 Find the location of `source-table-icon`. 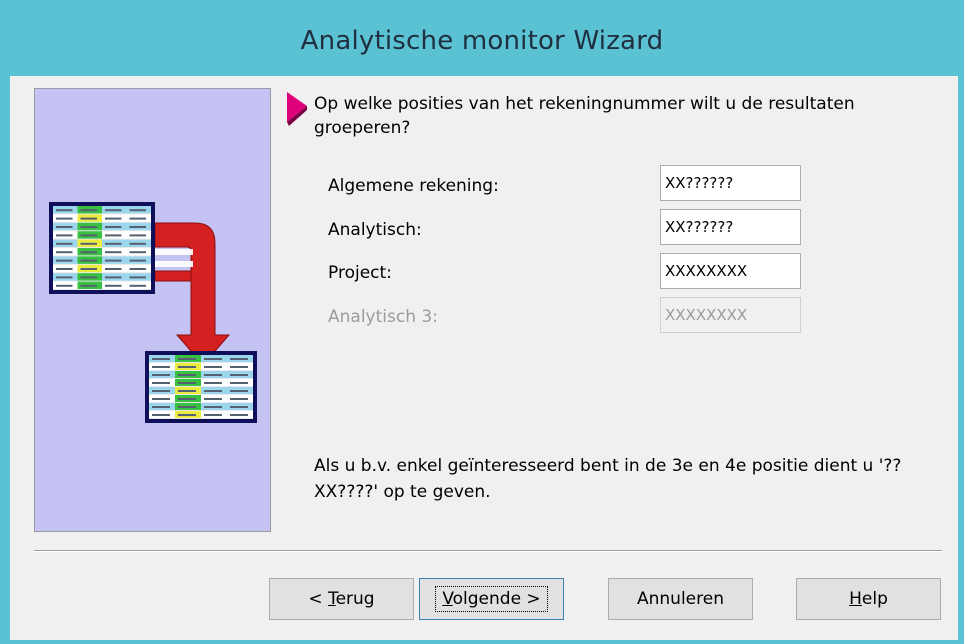

source-table-icon is located at coordinates (102, 248).